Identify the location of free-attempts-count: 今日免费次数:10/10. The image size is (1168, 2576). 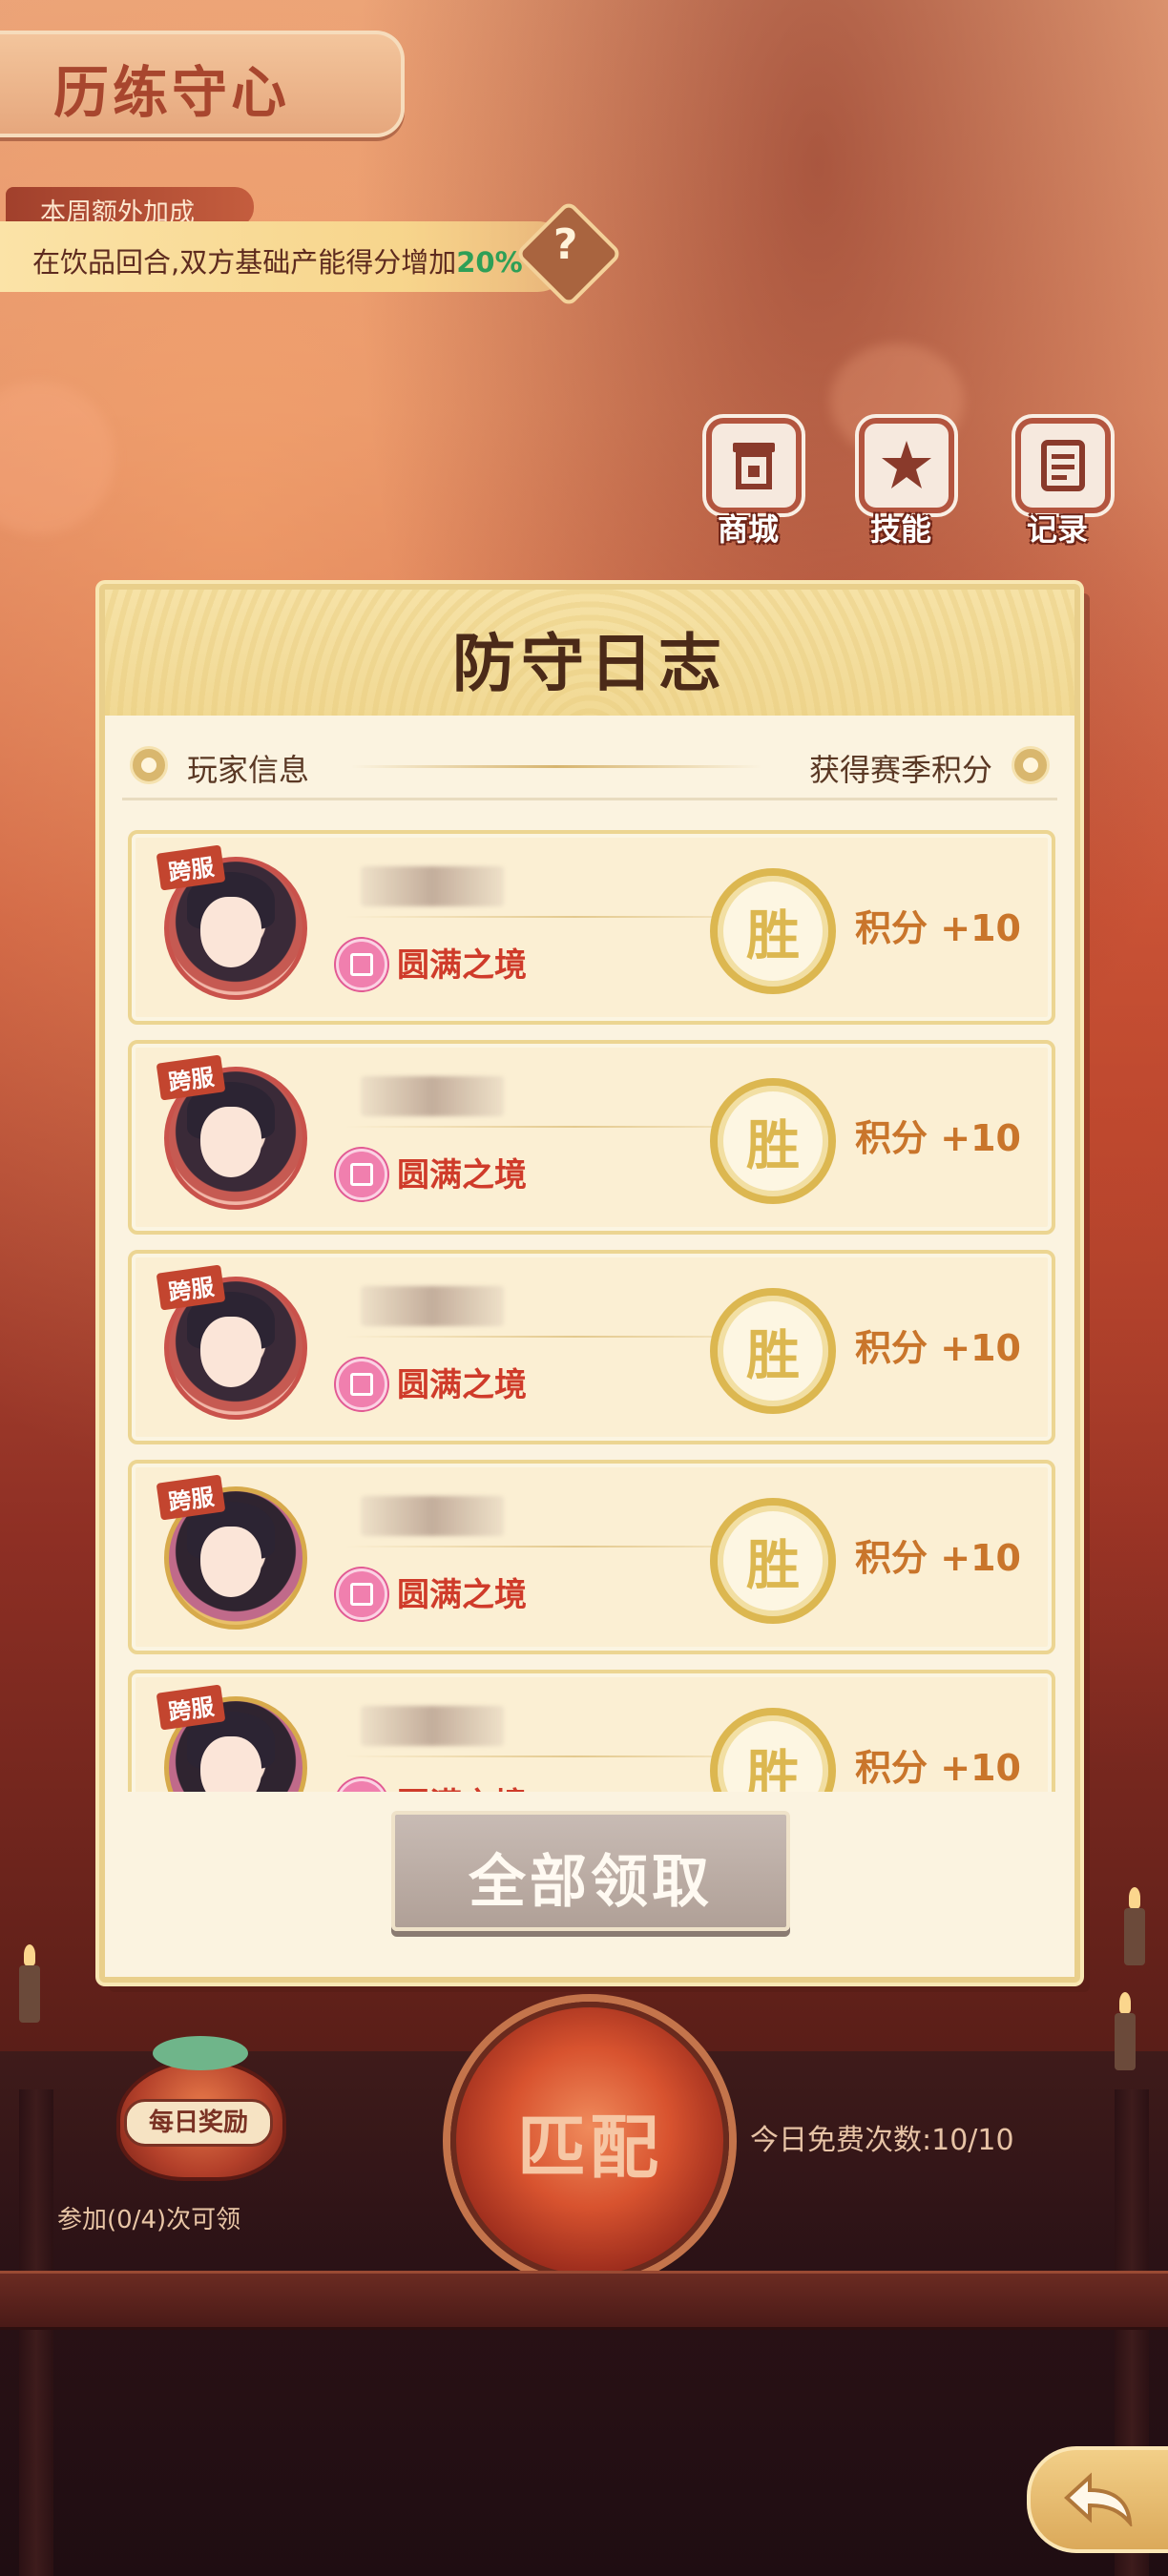
(882, 2140).